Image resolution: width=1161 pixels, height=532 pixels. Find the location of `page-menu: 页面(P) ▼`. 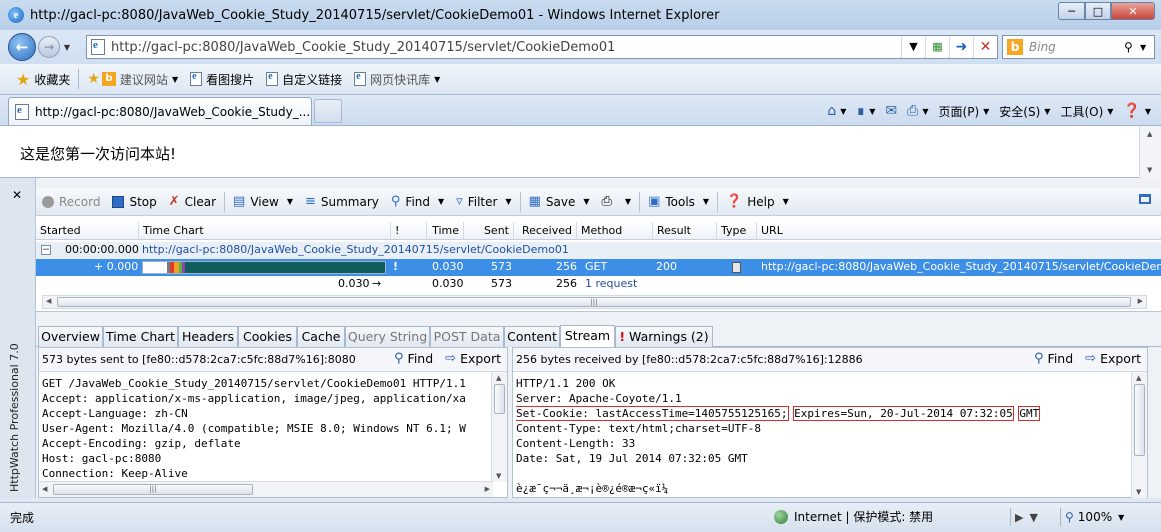

page-menu: 页面(P) ▼ is located at coordinates (964, 111).